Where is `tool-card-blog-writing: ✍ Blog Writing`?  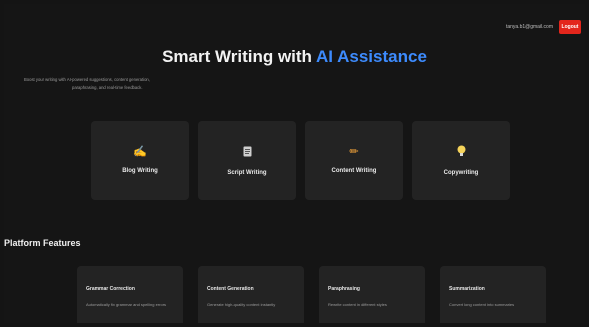 tool-card-blog-writing: ✍ Blog Writing is located at coordinates (140, 160).